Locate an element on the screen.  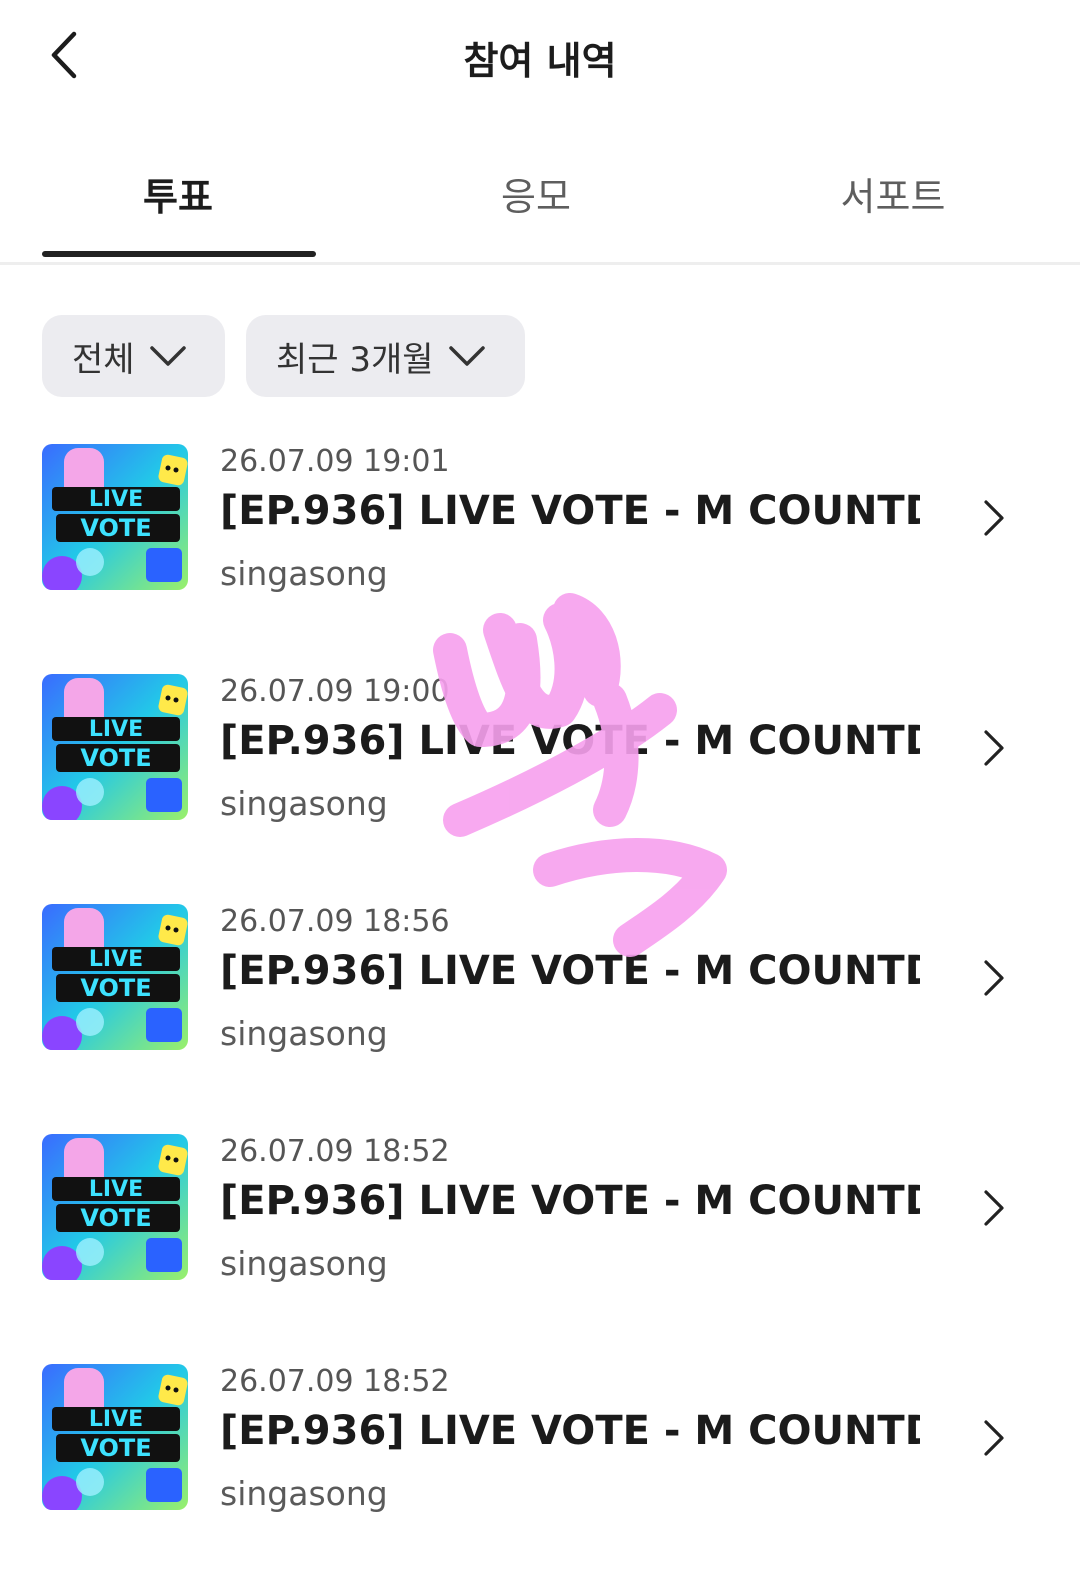
active-tab-indicator is located at coordinates (179, 254).